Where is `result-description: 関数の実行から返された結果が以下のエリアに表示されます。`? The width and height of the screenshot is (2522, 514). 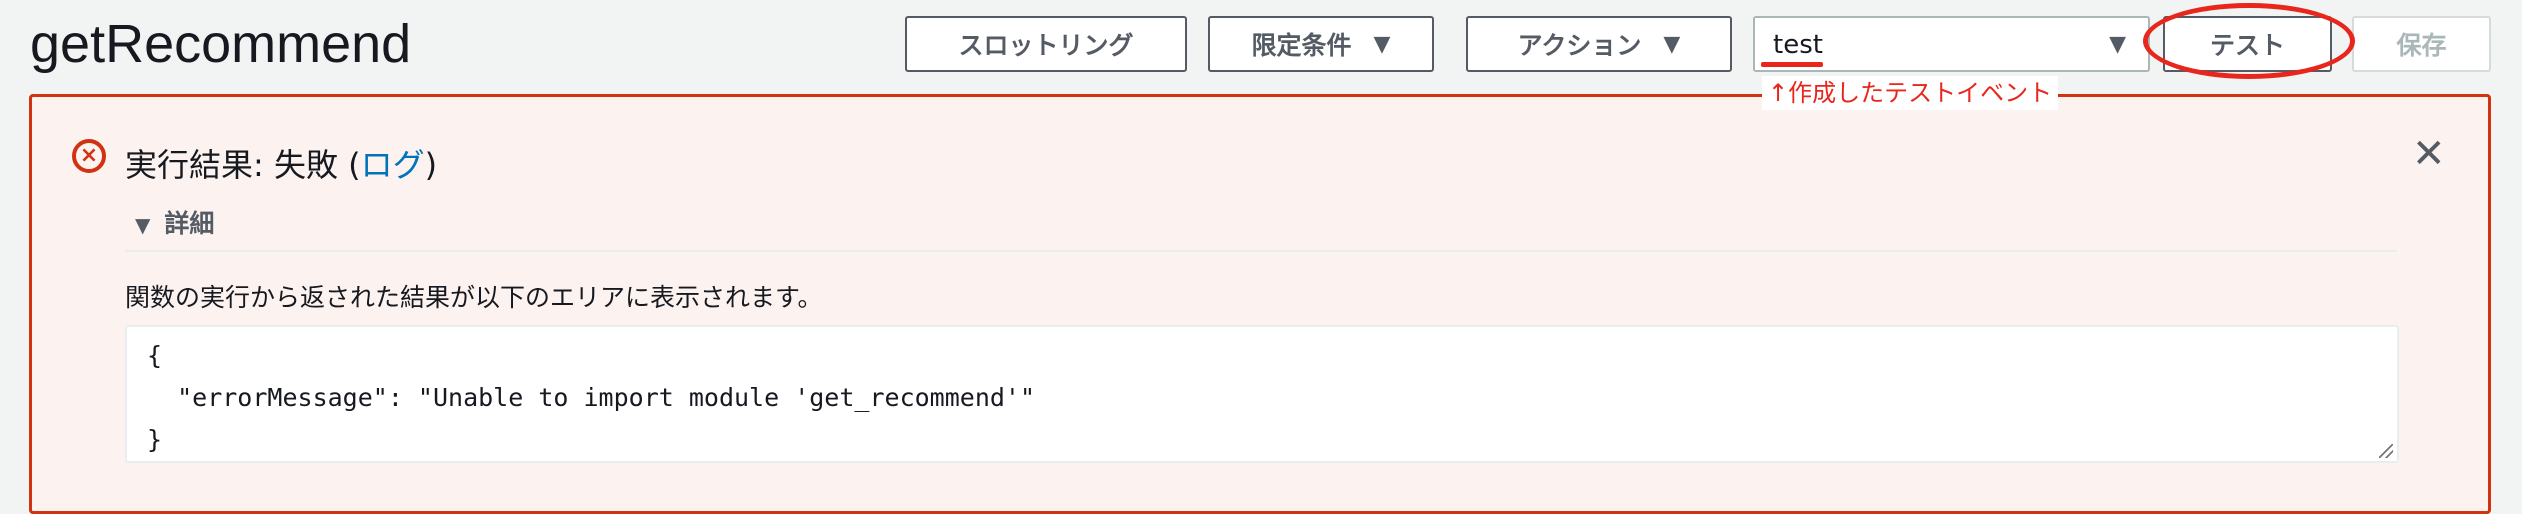 result-description: 関数の実行から返された結果が以下のエリアに表示されます。 is located at coordinates (474, 297).